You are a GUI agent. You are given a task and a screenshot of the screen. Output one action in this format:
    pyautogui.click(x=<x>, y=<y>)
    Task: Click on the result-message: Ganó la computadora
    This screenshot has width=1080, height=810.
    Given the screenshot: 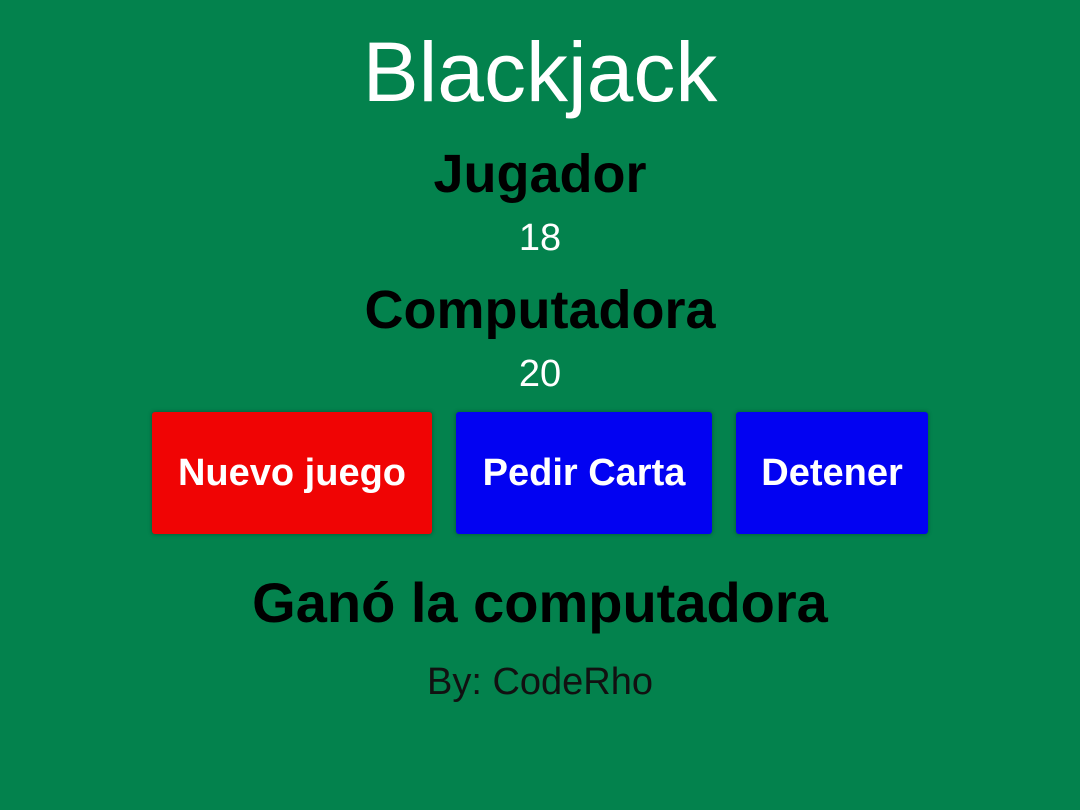 What is the action you would take?
    pyautogui.click(x=540, y=602)
    